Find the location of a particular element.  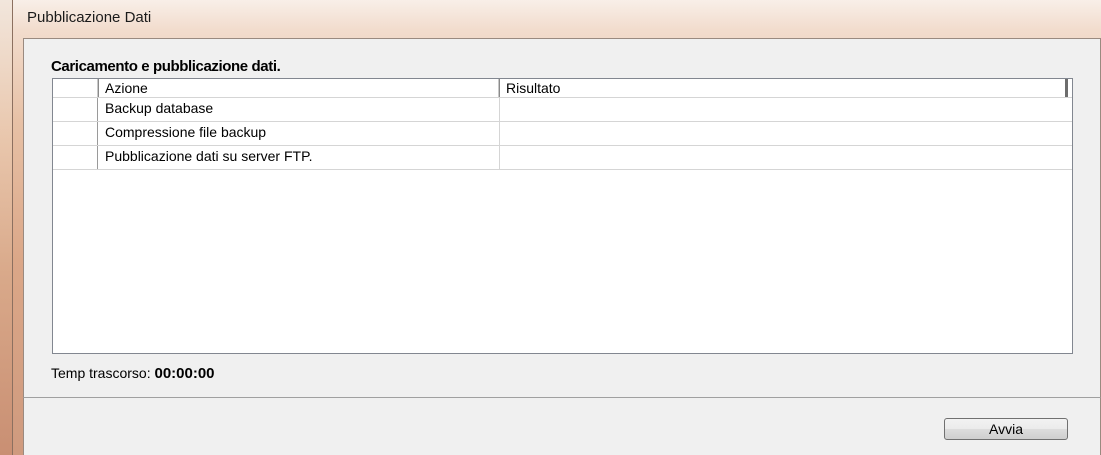

header-end-marker is located at coordinates (1066, 88).